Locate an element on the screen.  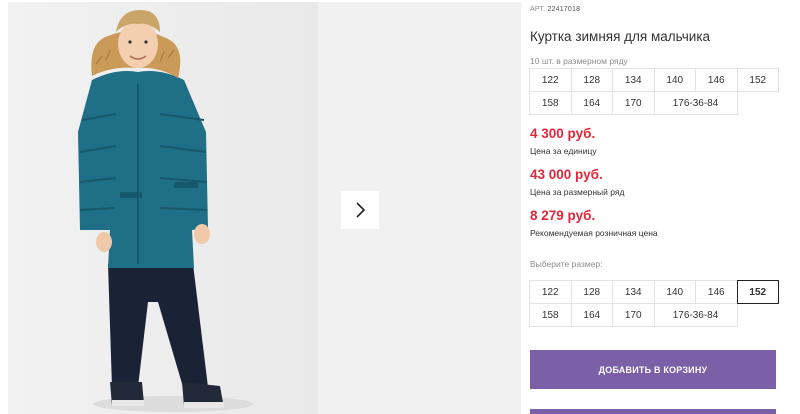
size-row-cell: 152 is located at coordinates (757, 80).